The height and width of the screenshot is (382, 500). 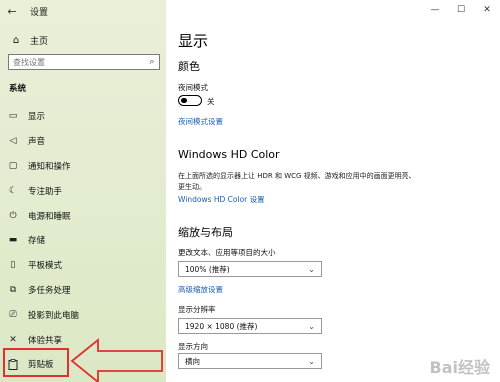 I want to click on watermark: Bai经验, so click(x=459, y=367).